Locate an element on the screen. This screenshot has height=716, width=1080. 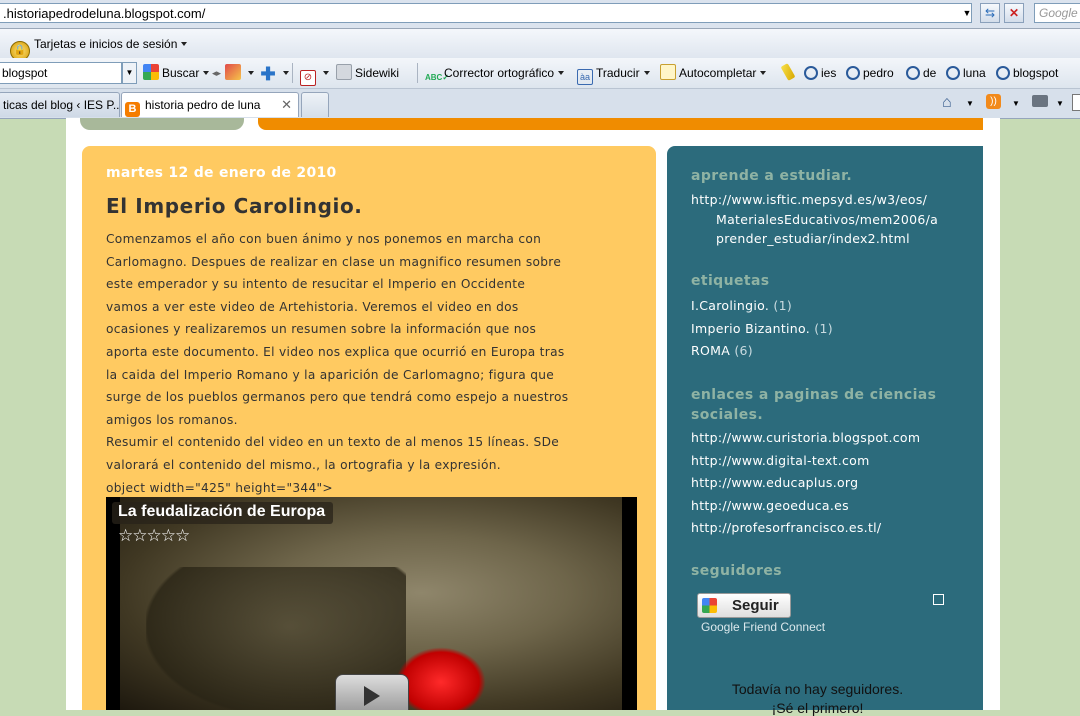
print-icon is located at coordinates (1040, 101).